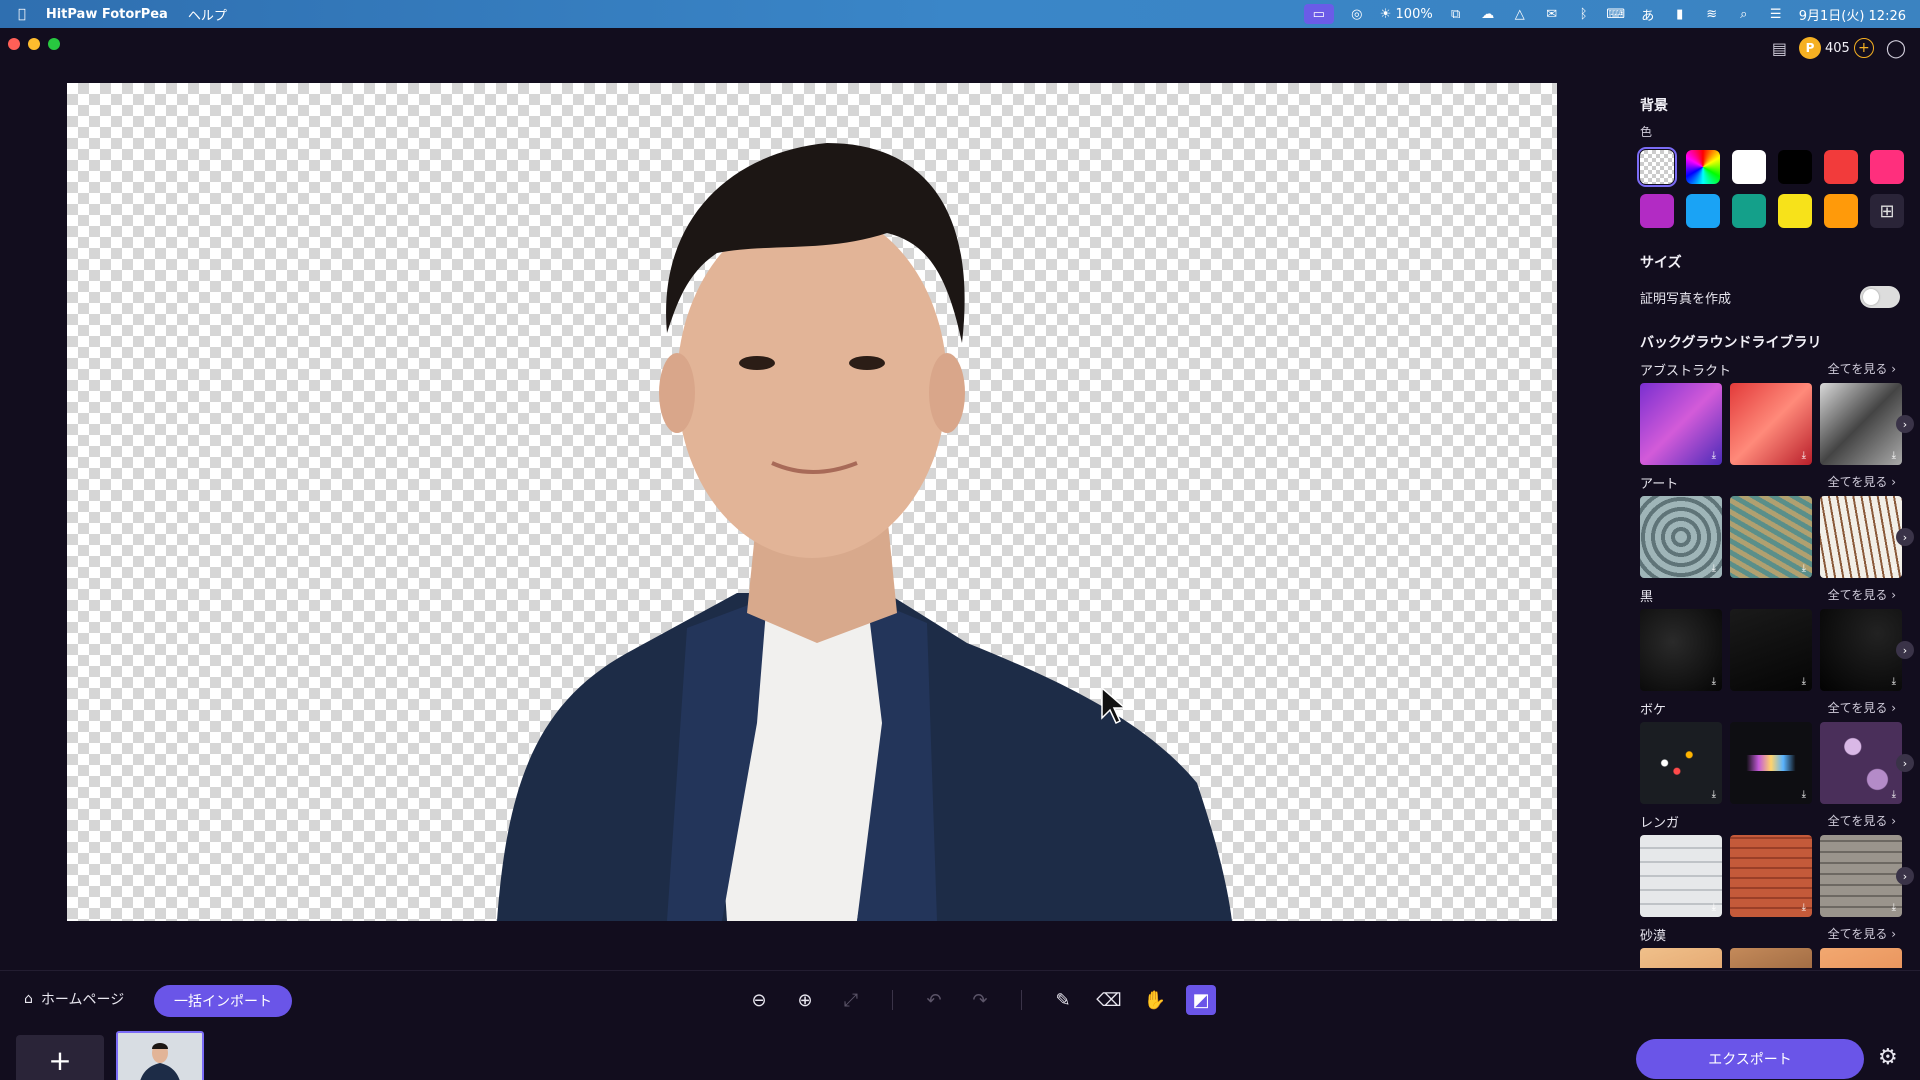  What do you see at coordinates (1863, 48) in the screenshot?
I see `add-credits-icon: +` at bounding box center [1863, 48].